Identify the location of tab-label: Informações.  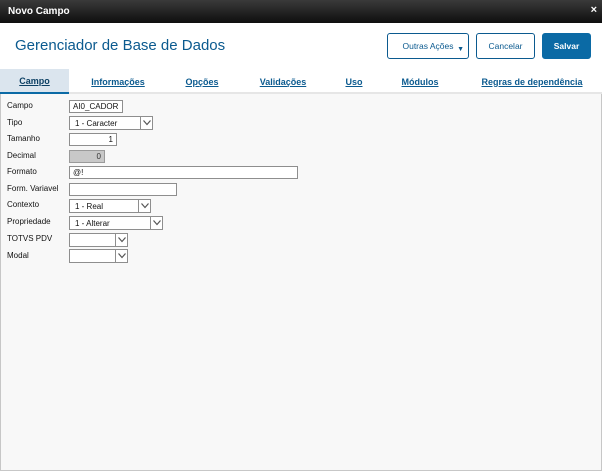
(118, 81).